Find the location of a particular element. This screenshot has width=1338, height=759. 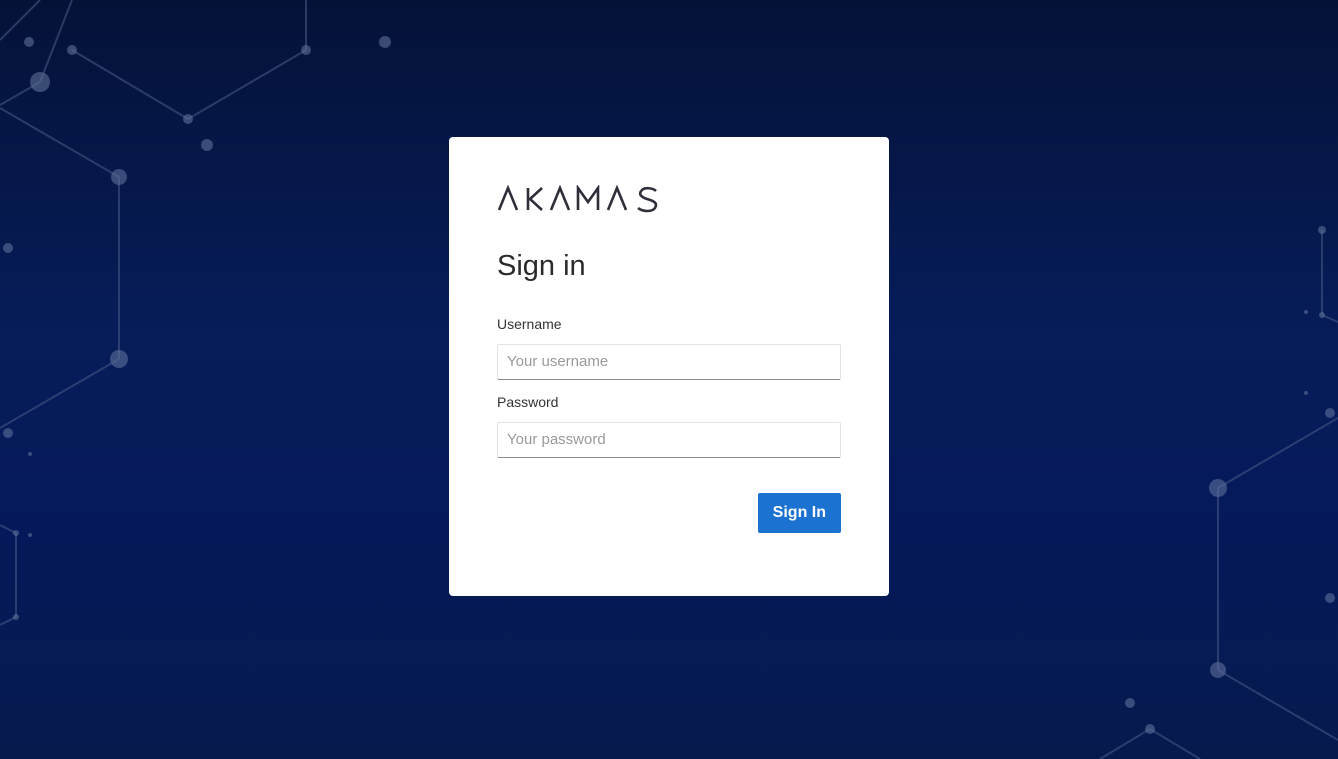

password-label: Password is located at coordinates (528, 401).